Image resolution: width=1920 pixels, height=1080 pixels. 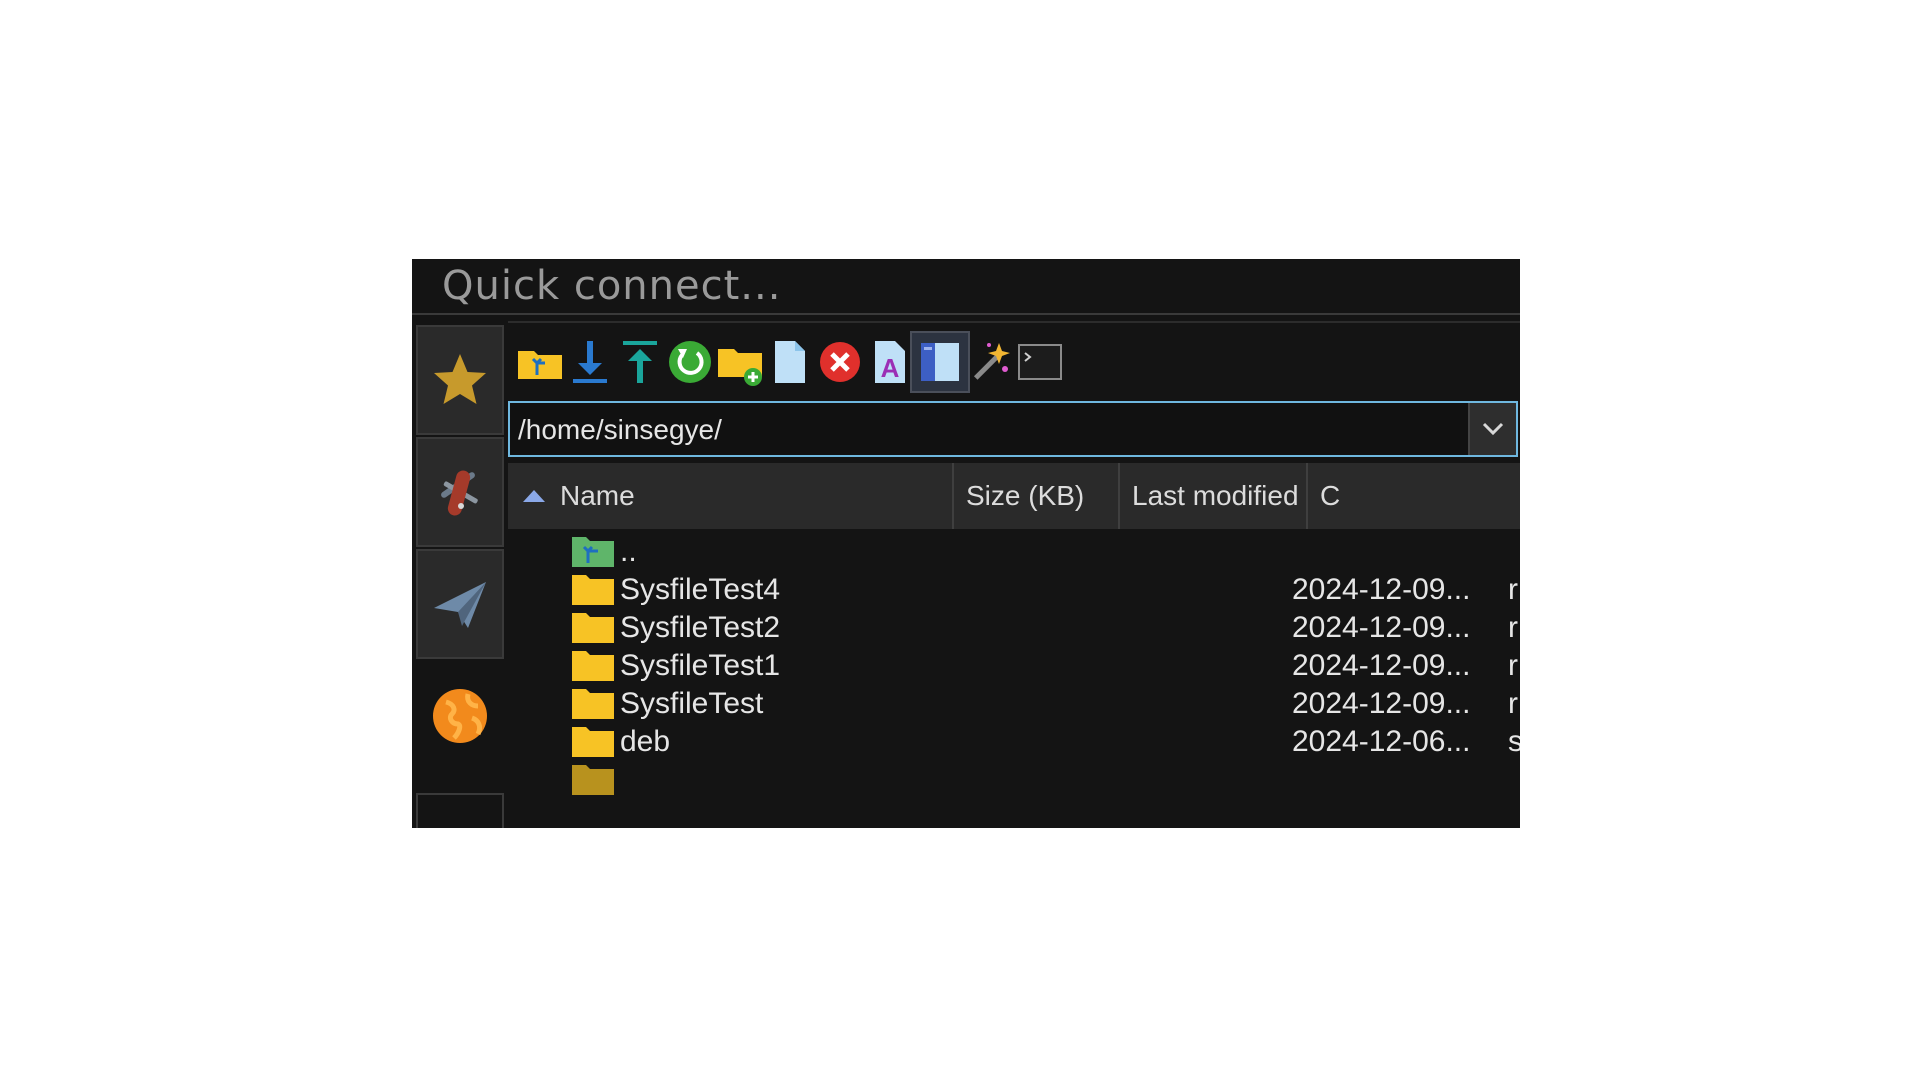 I want to click on globe-icon, so click(x=460, y=716).